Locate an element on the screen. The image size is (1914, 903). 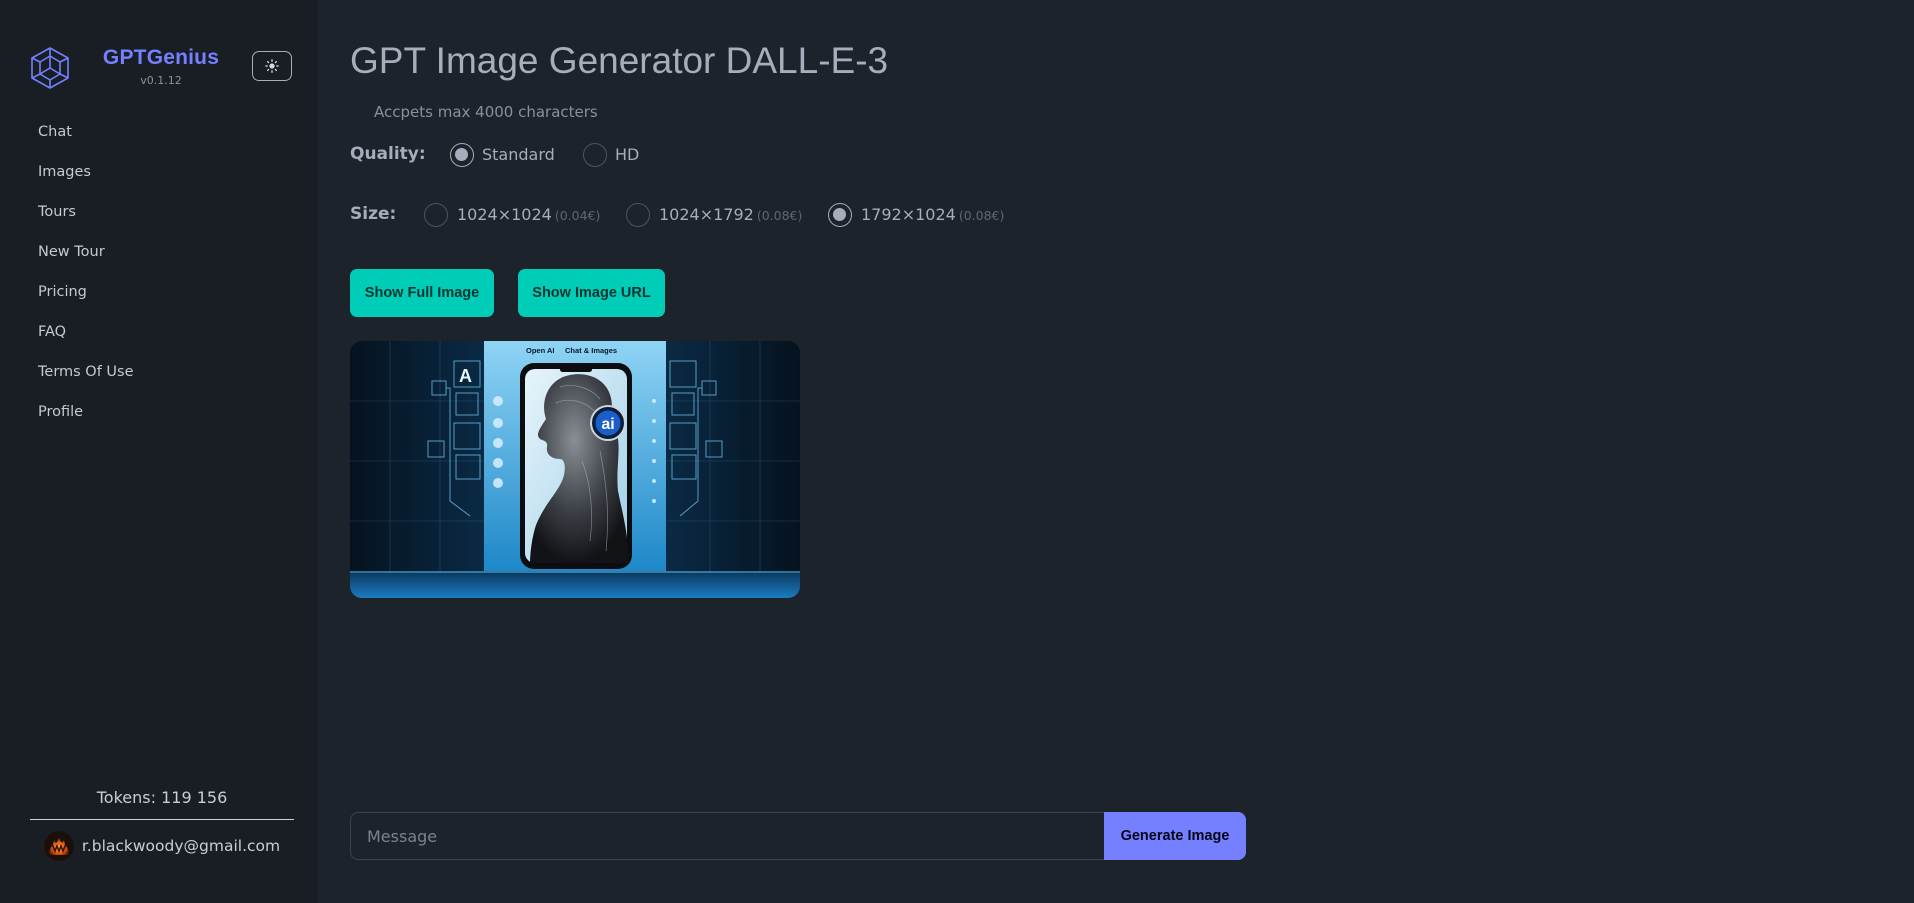
theme-toggle-button is located at coordinates (272, 66).